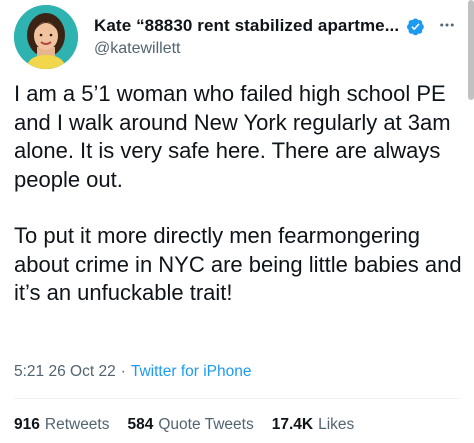 This screenshot has height=443, width=474. Describe the element at coordinates (77, 424) in the screenshot. I see `retweets-label: Retweets` at that location.